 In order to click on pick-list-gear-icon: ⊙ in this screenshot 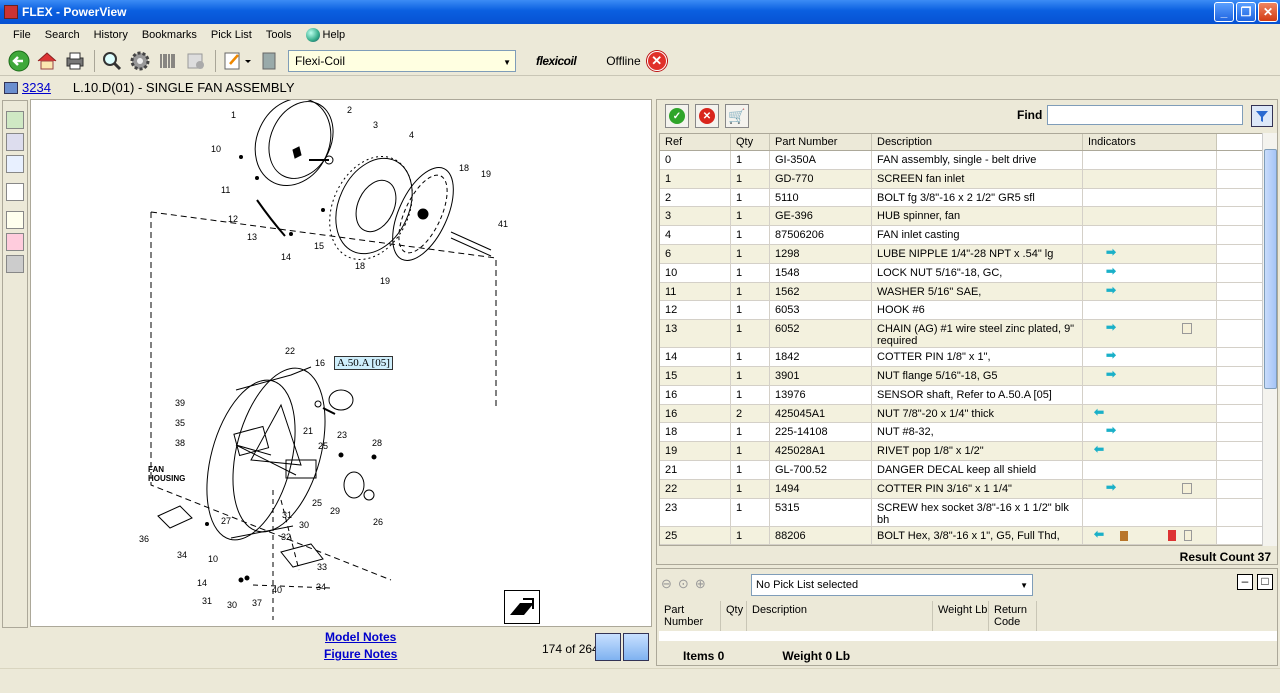, I will do `click(683, 584)`.